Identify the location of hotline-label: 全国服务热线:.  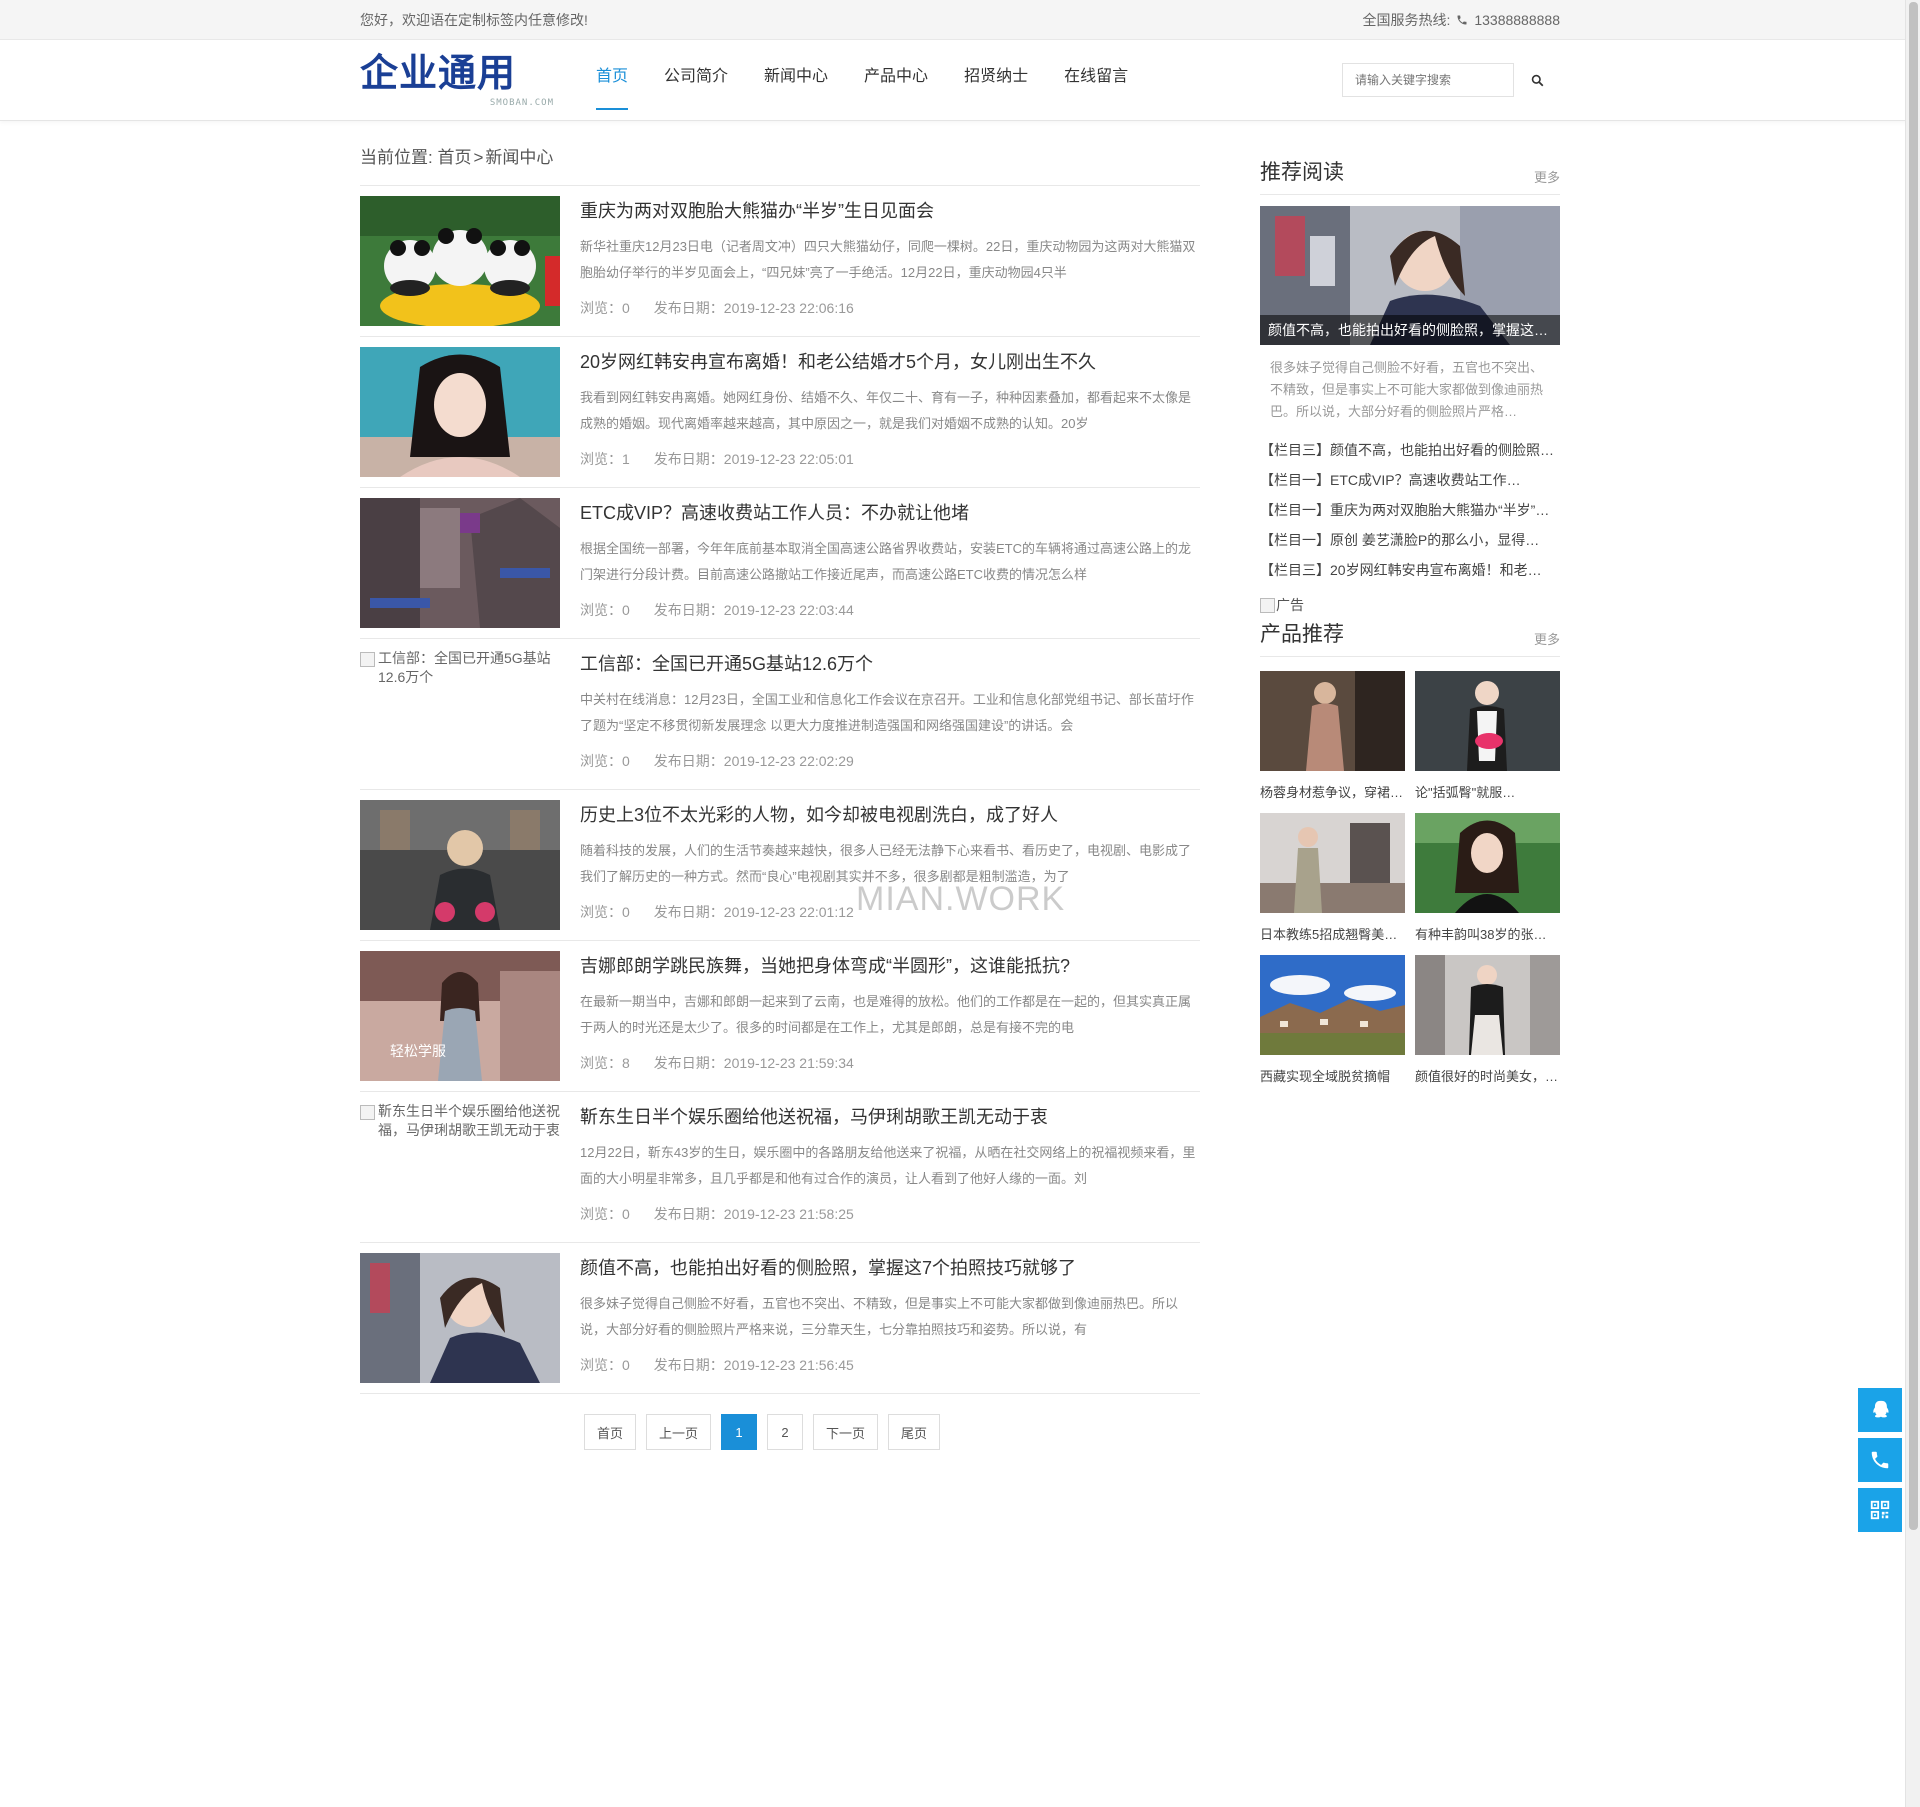
(1406, 20).